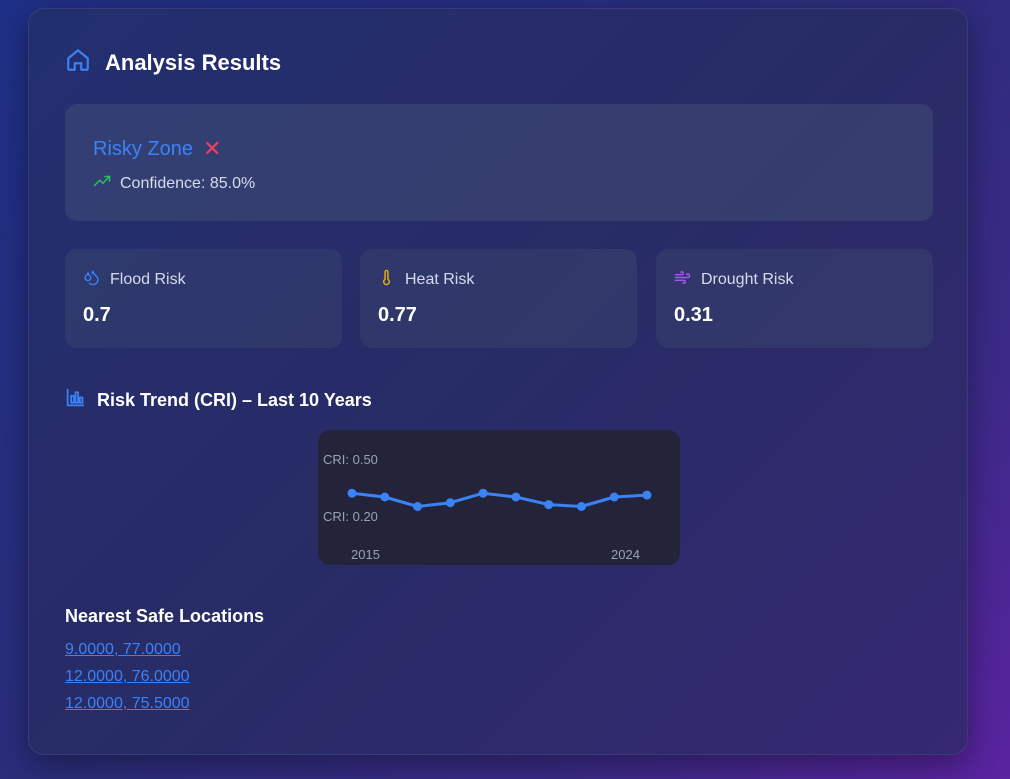 The width and height of the screenshot is (1010, 779). I want to click on heat-risk-value: 0.77, so click(397, 315).